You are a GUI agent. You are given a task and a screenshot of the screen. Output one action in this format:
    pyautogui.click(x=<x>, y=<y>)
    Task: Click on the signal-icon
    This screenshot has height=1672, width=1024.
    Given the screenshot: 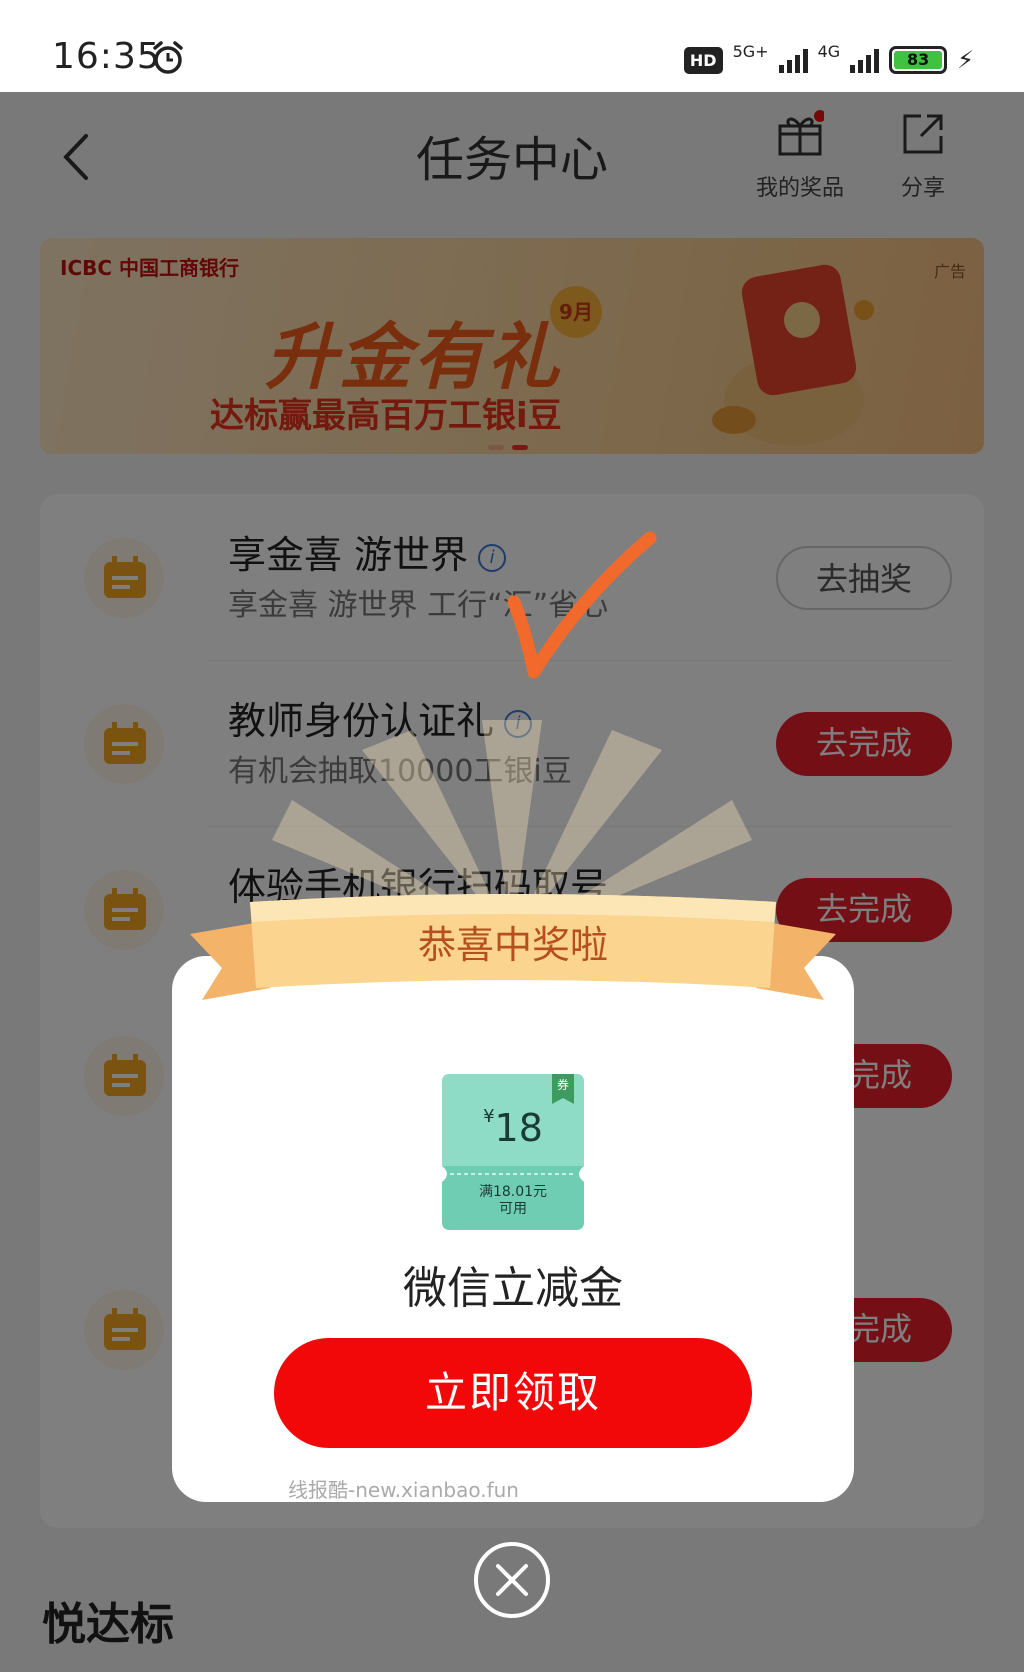 What is the action you would take?
    pyautogui.click(x=793, y=60)
    